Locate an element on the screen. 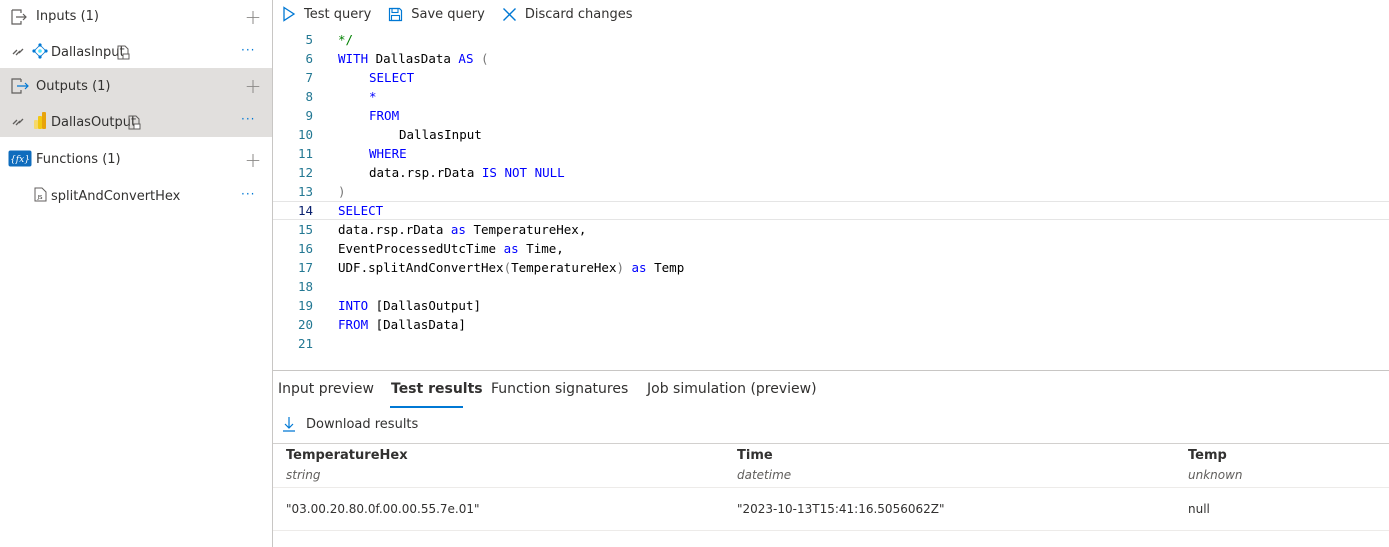  keyword: FROM is located at coordinates (353, 324).